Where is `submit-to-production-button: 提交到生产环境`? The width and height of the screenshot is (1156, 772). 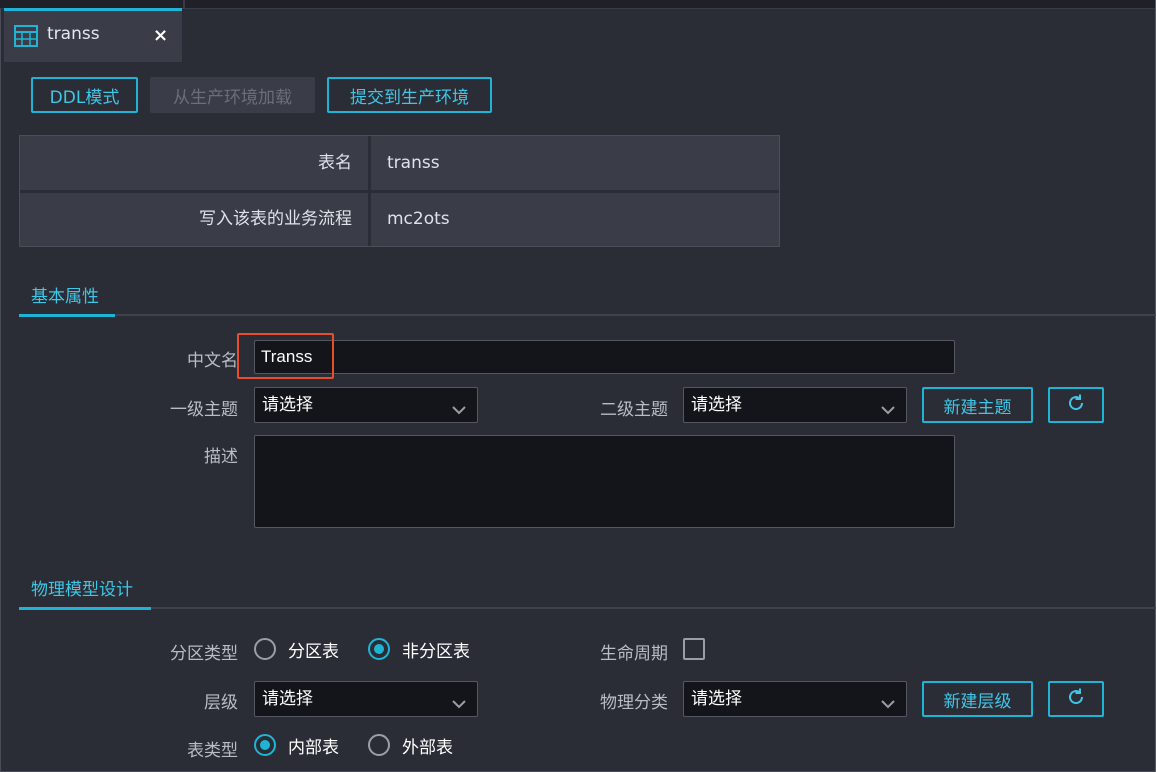 submit-to-production-button: 提交到生产环境 is located at coordinates (409, 95).